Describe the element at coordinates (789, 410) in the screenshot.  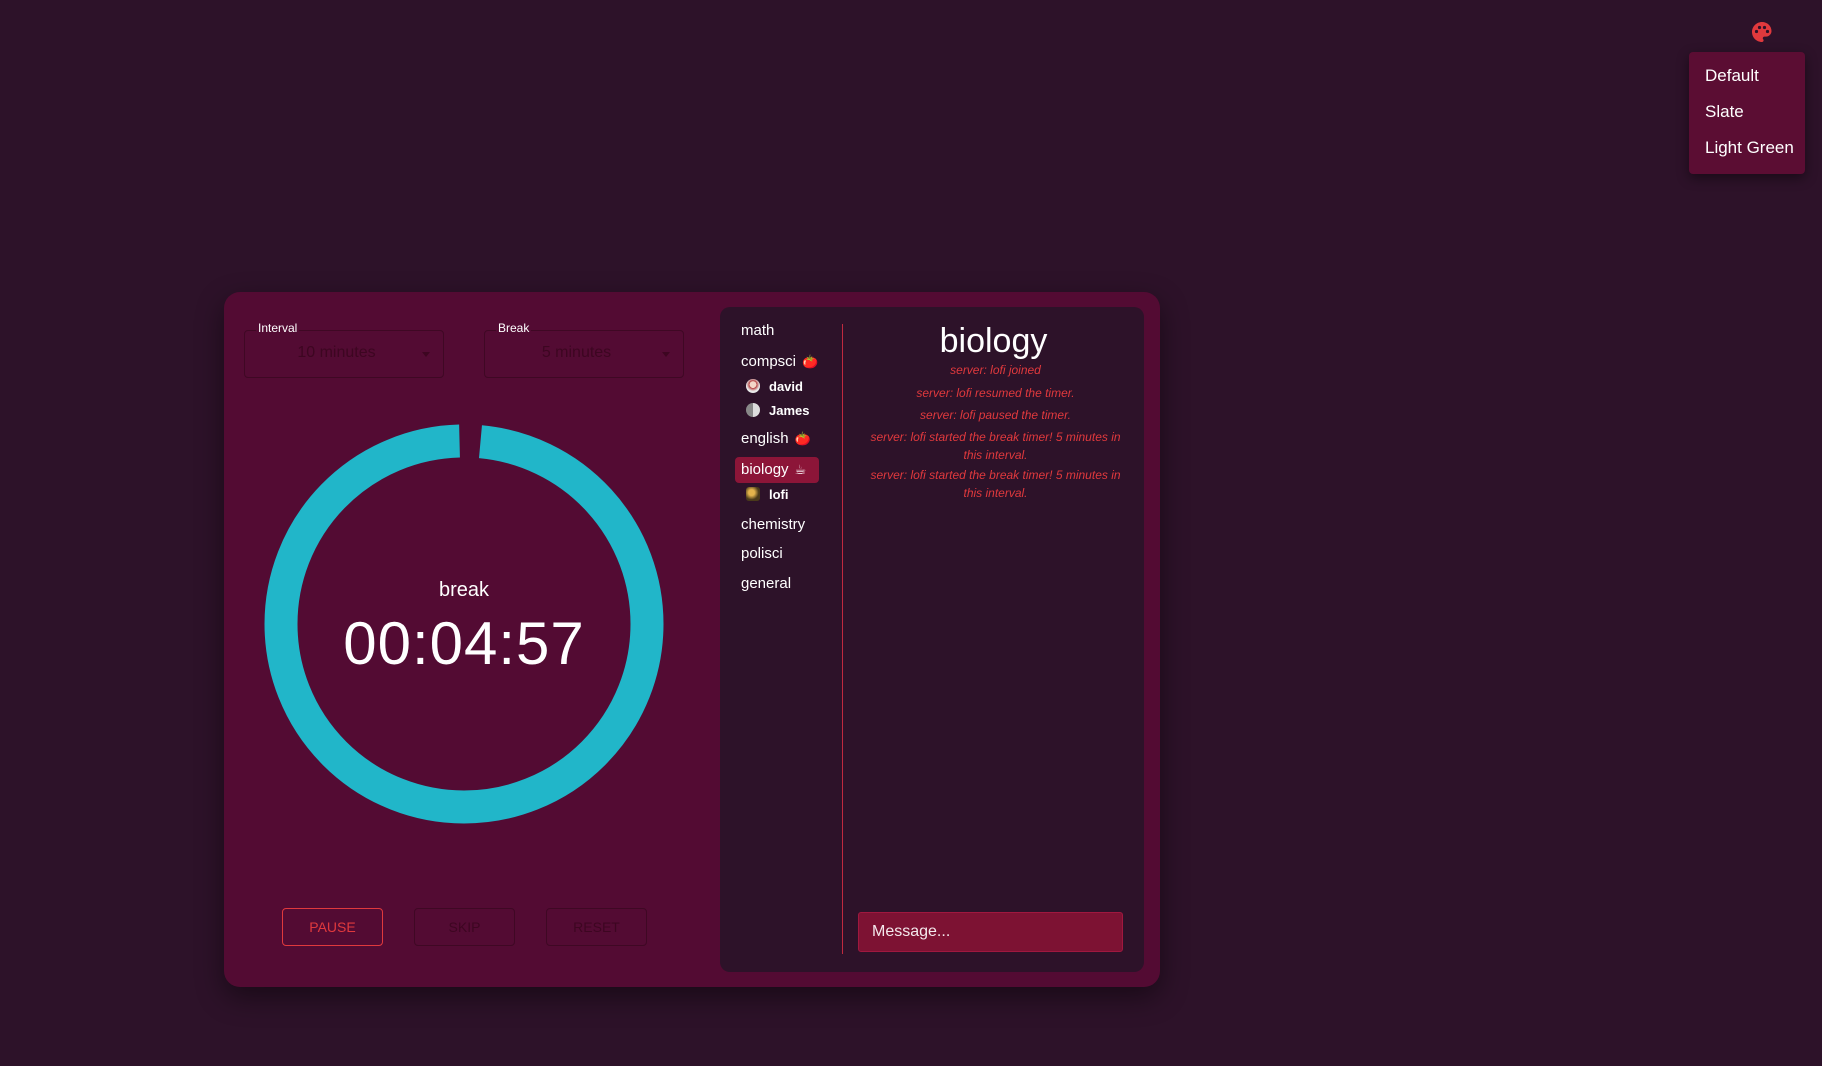
I see `user-name: James` at that location.